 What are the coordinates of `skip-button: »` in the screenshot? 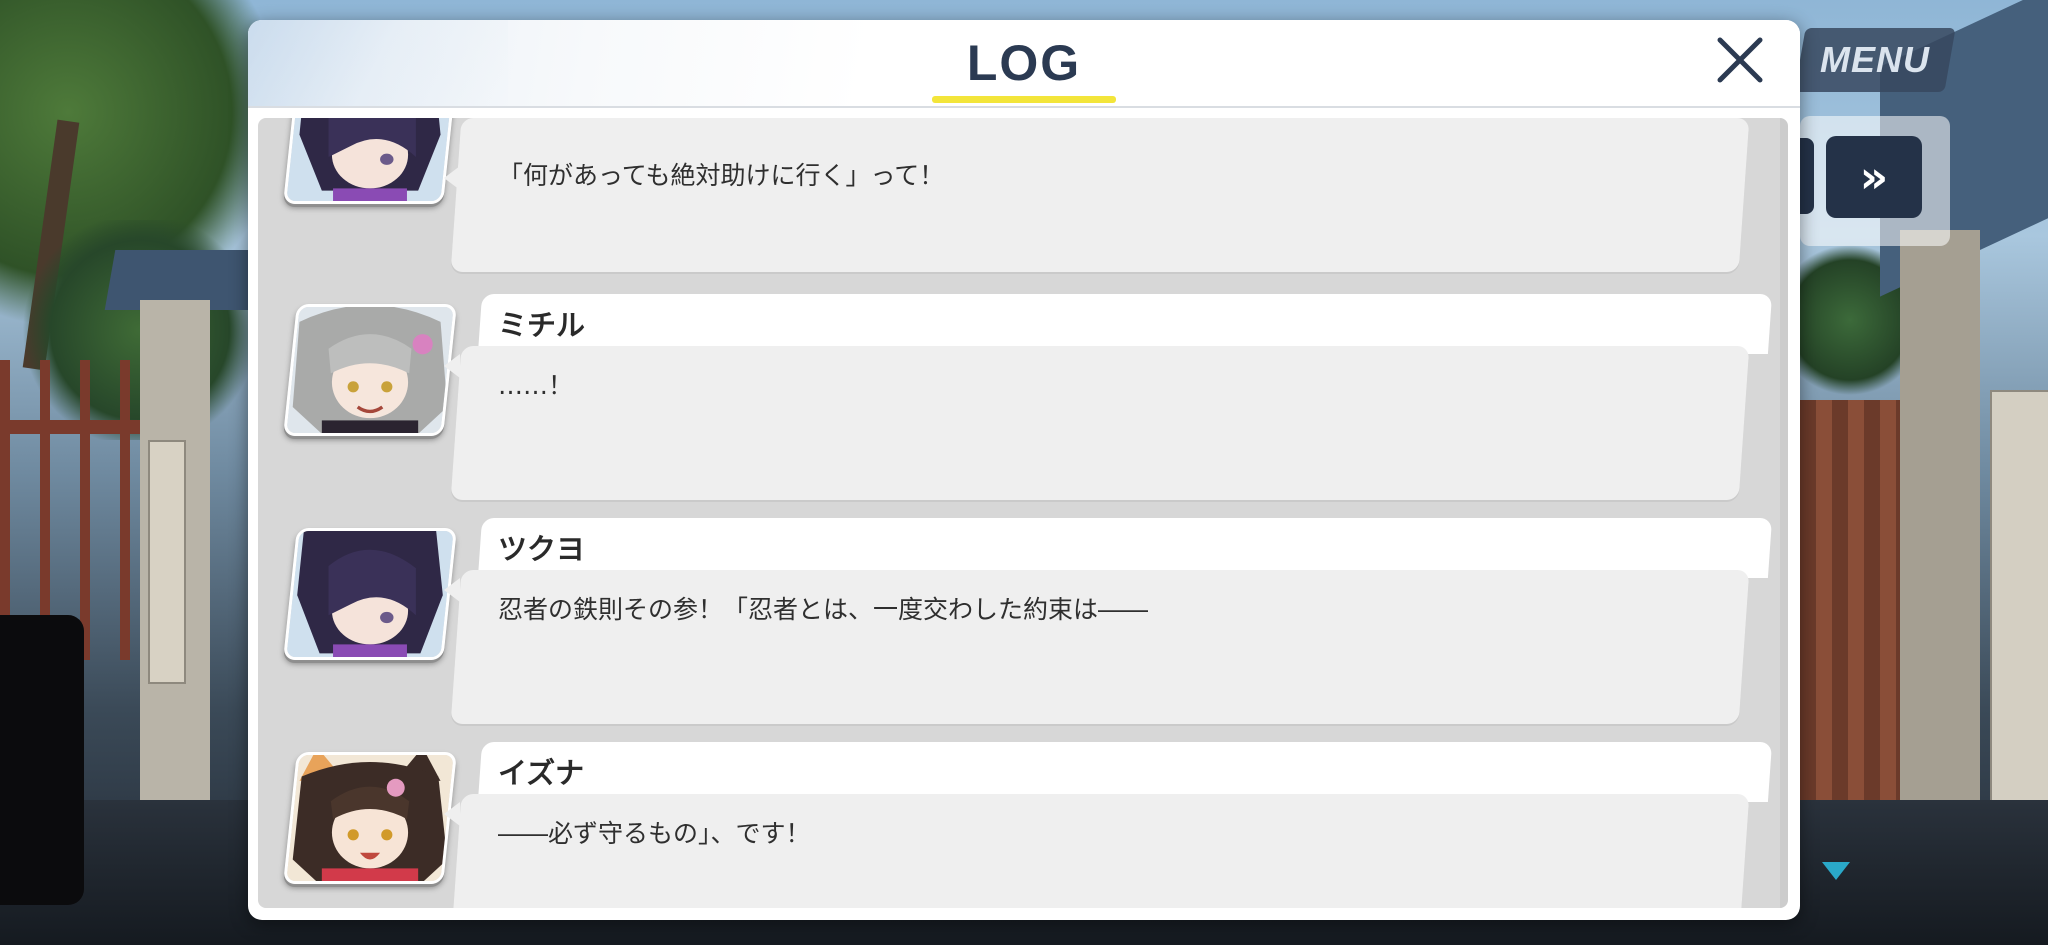 It's located at (1874, 177).